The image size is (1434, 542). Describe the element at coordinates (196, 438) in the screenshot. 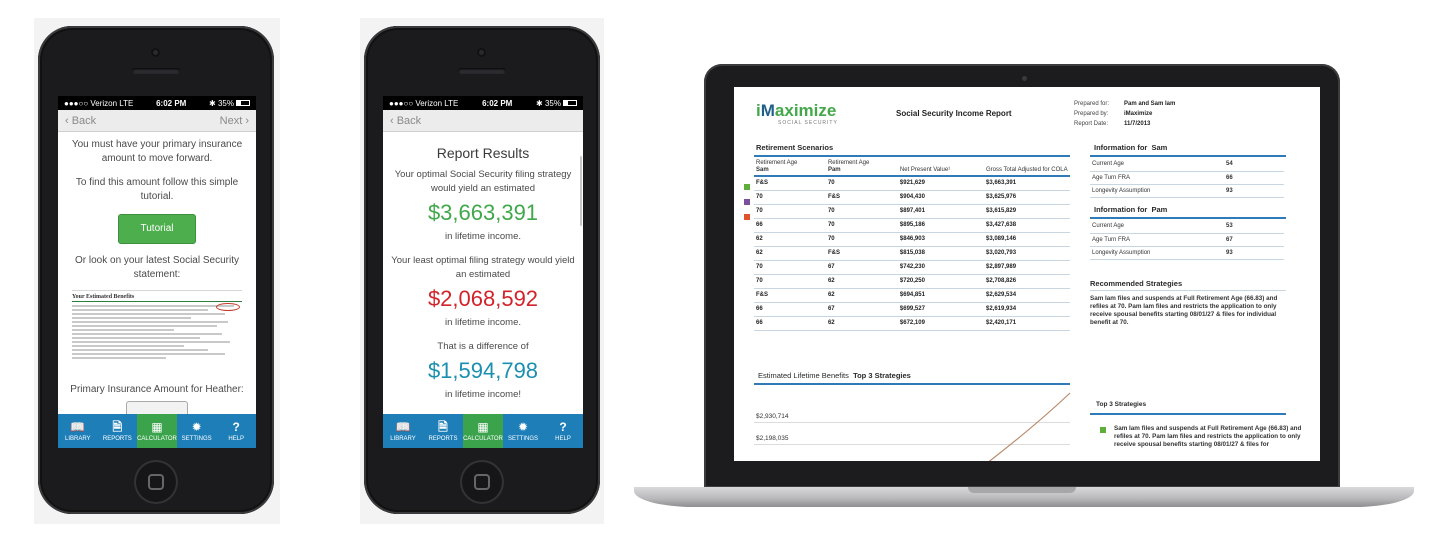

I see `tab-label: SETTINGS` at that location.